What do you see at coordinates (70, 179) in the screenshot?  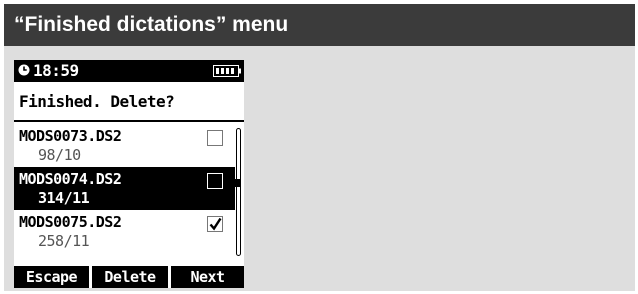 I see `file-name: MODS0074.DS2` at bounding box center [70, 179].